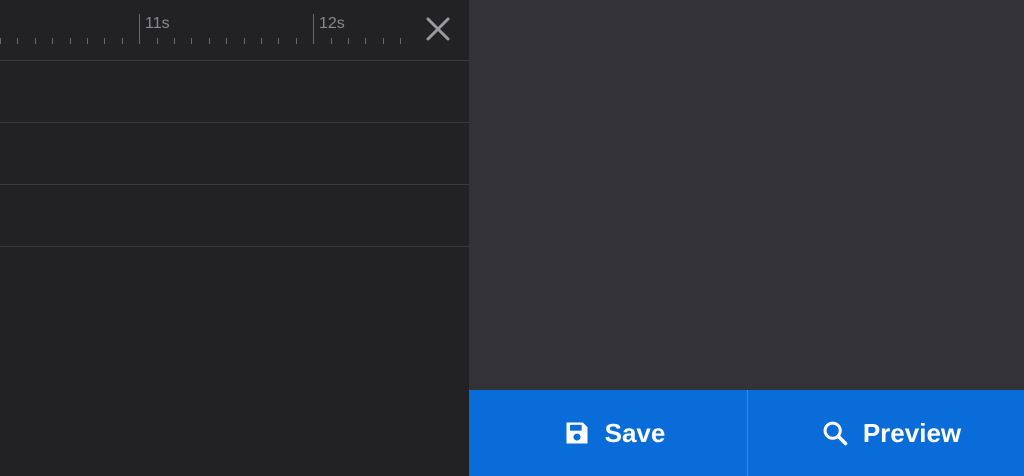 This screenshot has height=476, width=1024. What do you see at coordinates (157, 23) in the screenshot?
I see `ruler-label-11s: 11s` at bounding box center [157, 23].